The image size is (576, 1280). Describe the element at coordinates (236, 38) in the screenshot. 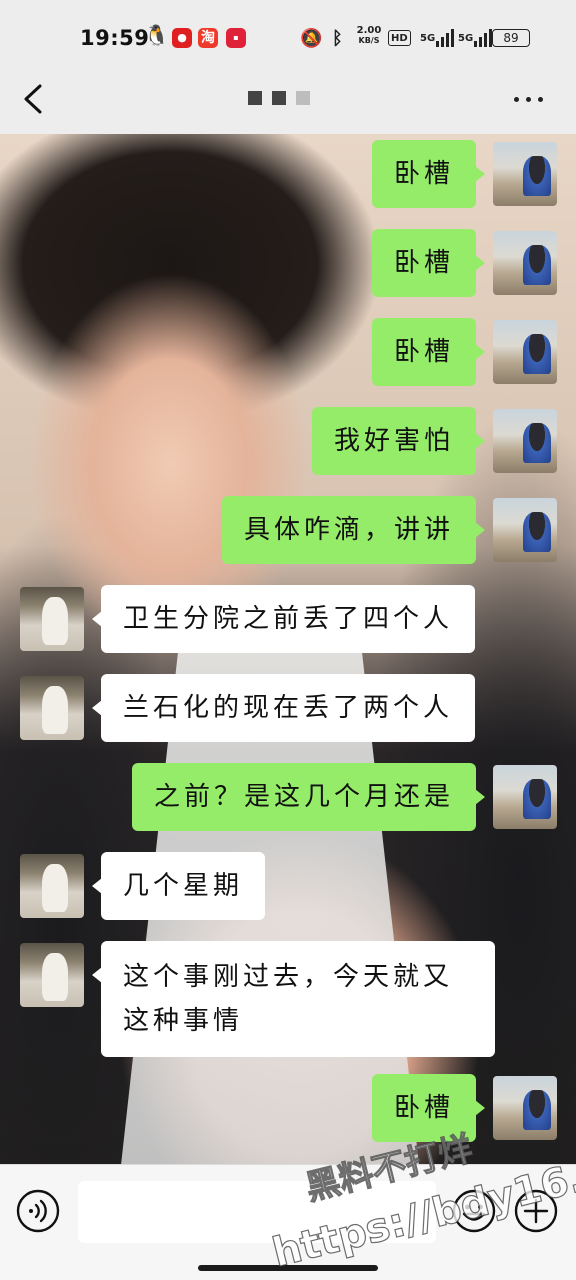

I see `redbook-icon: ▪` at that location.